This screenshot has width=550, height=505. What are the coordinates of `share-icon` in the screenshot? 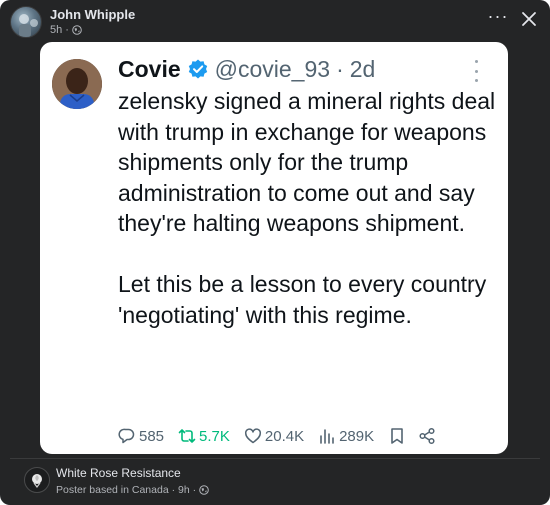 It's located at (427, 436).